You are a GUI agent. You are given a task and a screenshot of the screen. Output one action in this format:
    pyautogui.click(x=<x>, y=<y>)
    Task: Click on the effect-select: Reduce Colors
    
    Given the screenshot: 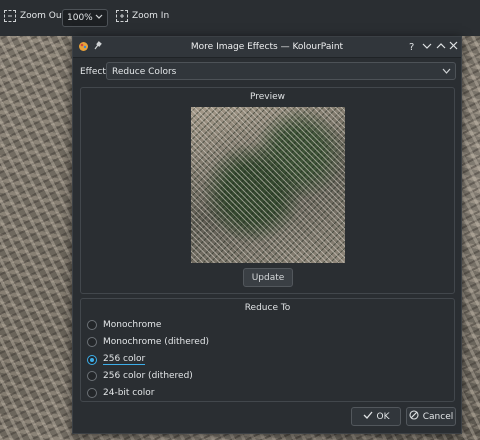 What is the action you would take?
    pyautogui.click(x=281, y=71)
    